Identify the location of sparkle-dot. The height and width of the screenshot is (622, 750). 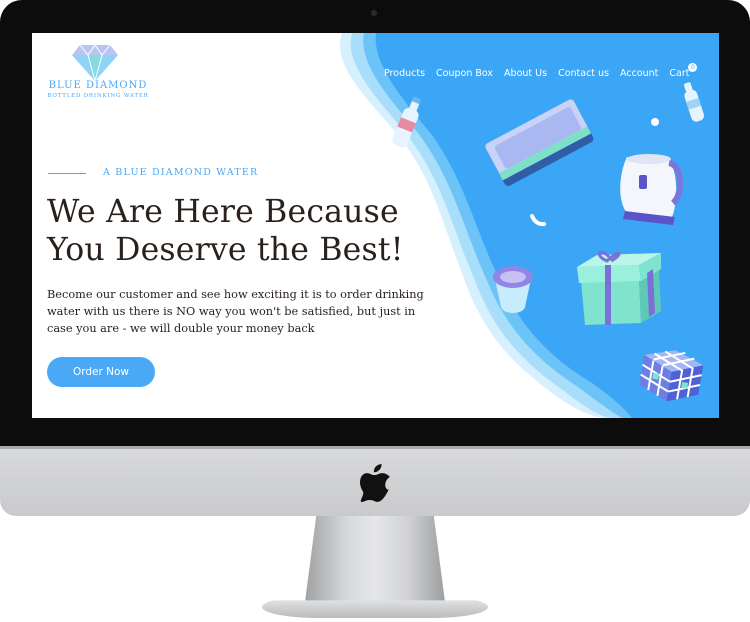
(655, 122).